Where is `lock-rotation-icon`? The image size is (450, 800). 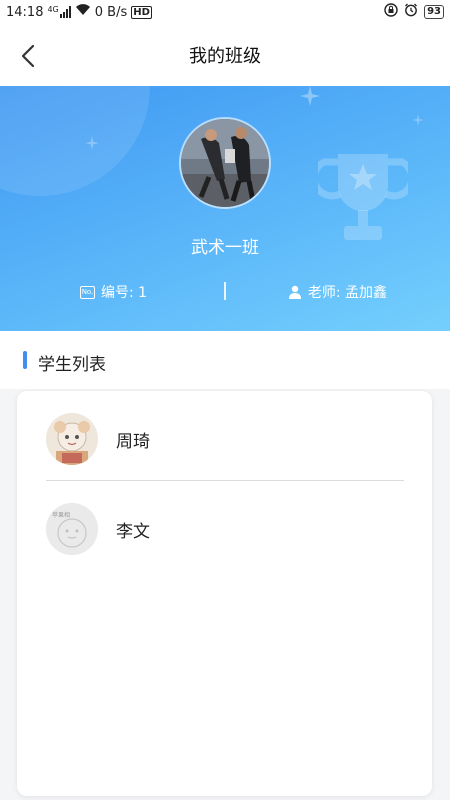
lock-rotation-icon is located at coordinates (391, 12).